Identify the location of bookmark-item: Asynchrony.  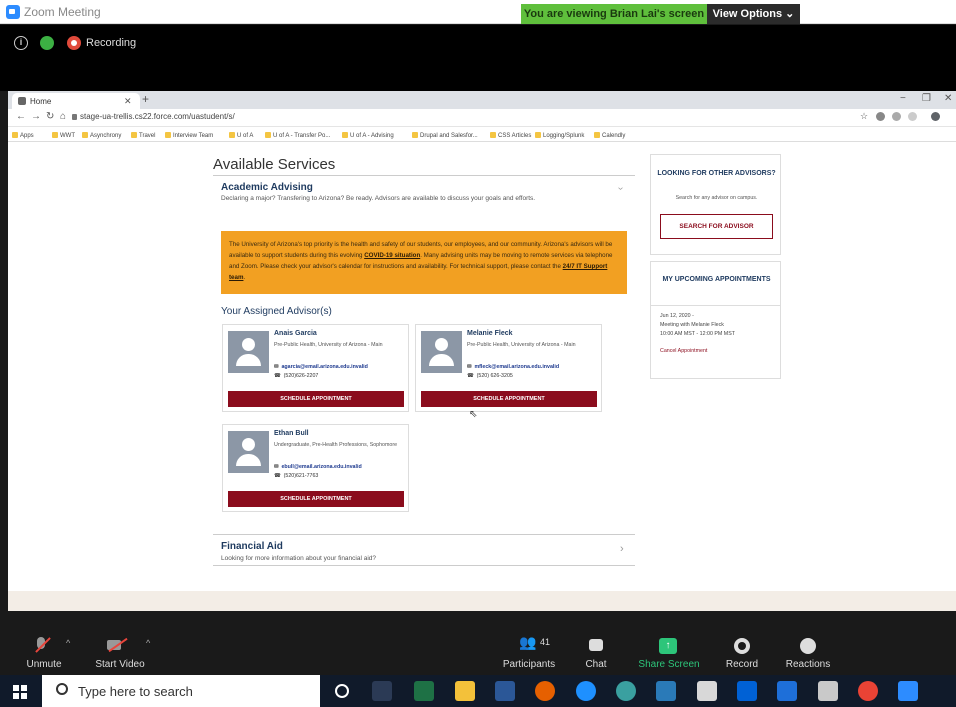
(101, 135).